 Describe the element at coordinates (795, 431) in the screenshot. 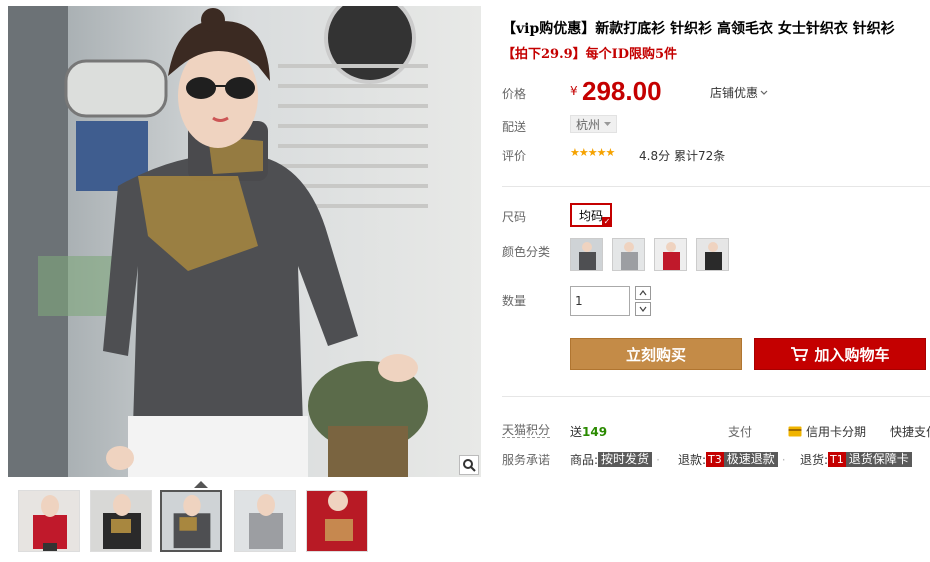

I see `credit-card-icon` at that location.